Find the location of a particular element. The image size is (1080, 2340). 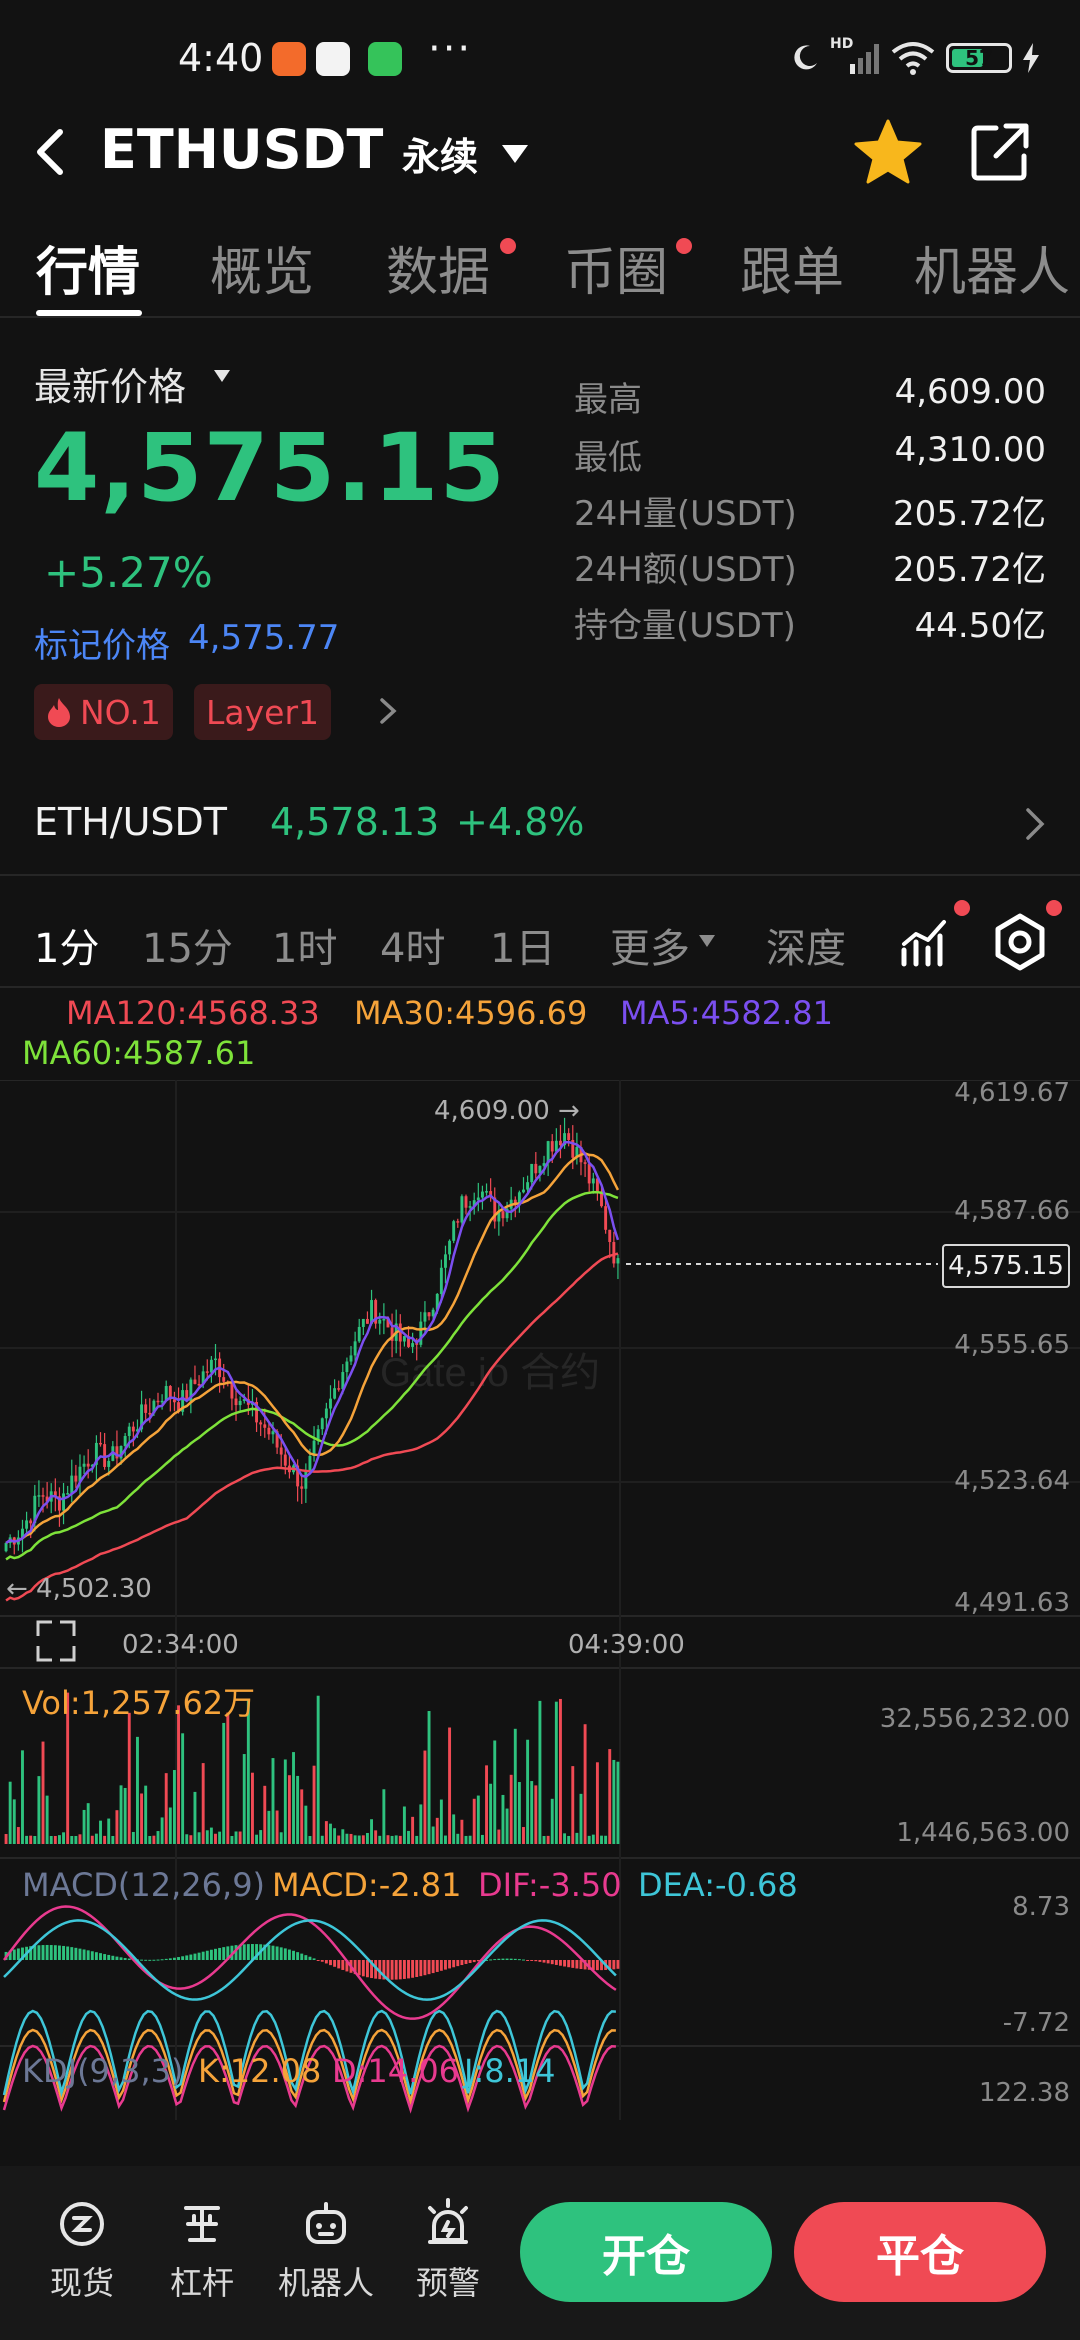

nav-margin: 杠杆 is located at coordinates (202, 2250).